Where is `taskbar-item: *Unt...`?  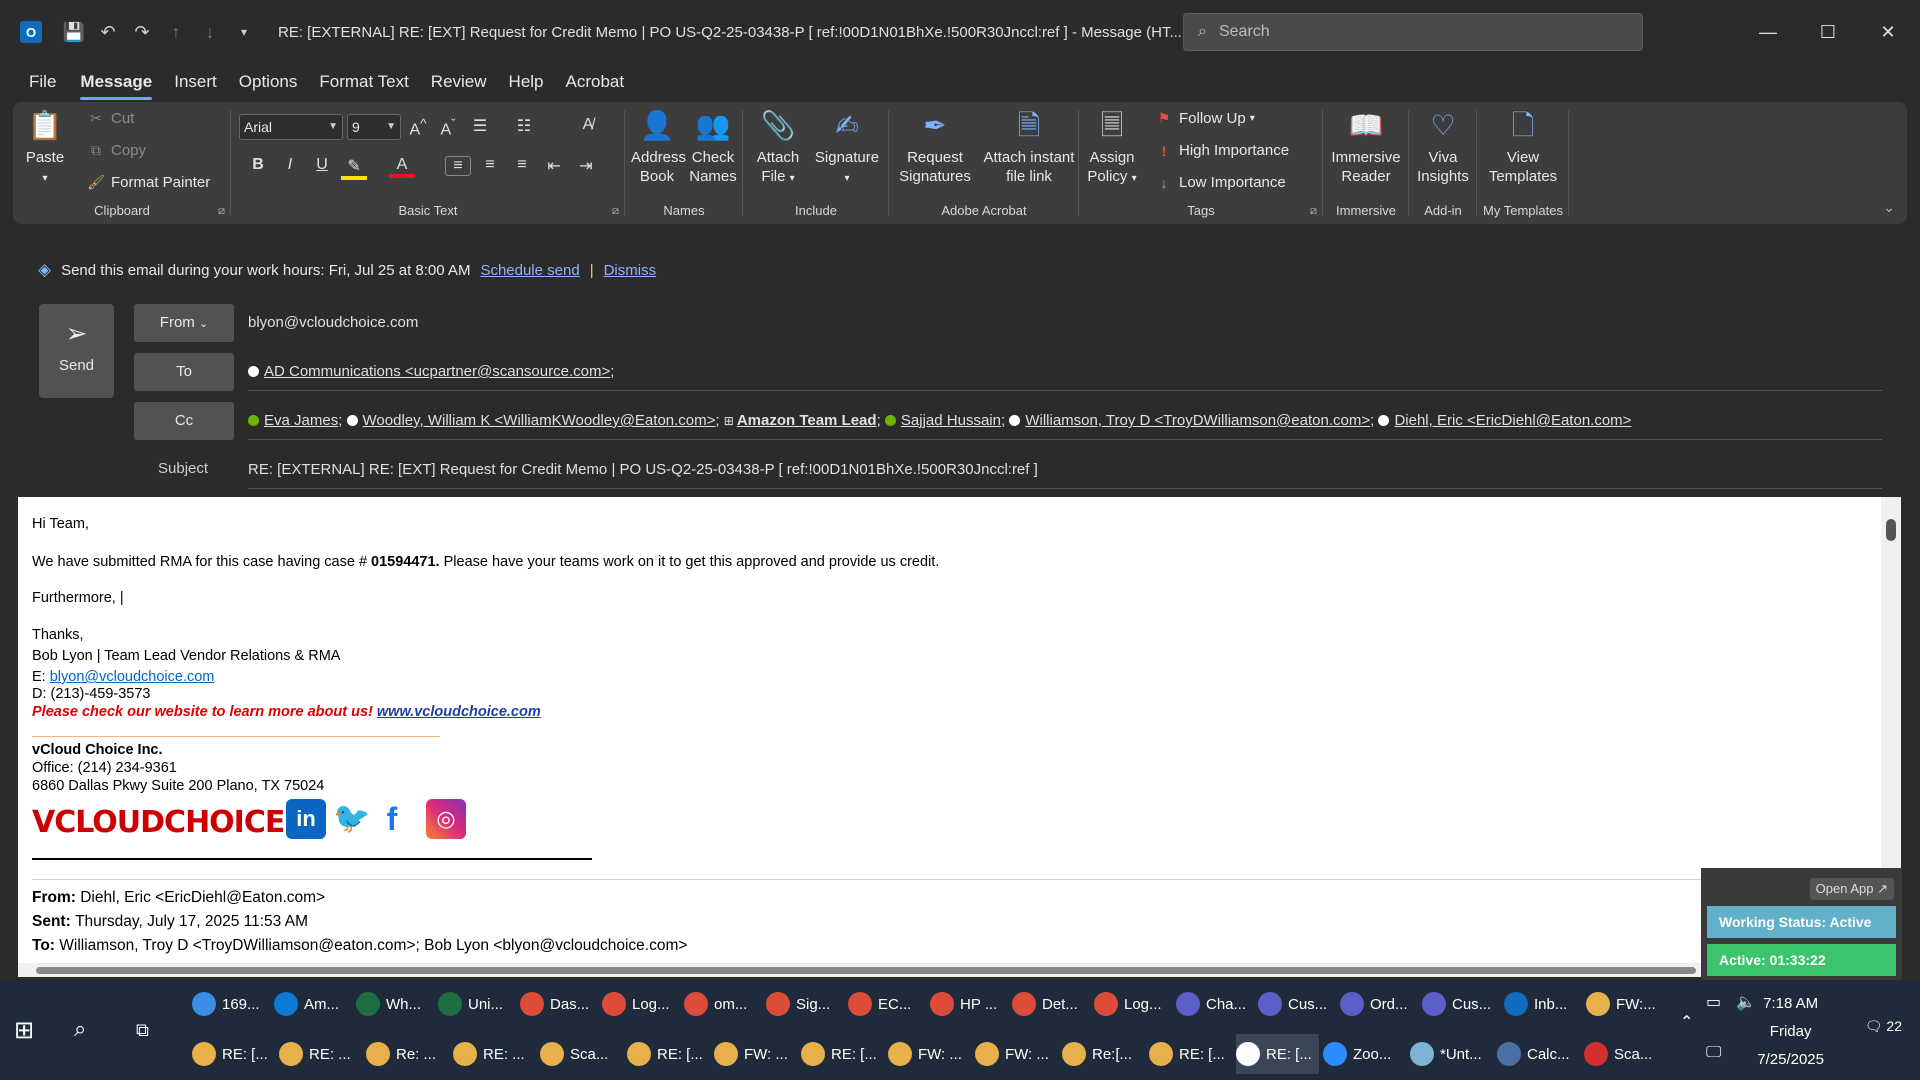
taskbar-item: *Unt... is located at coordinates (1451, 1054).